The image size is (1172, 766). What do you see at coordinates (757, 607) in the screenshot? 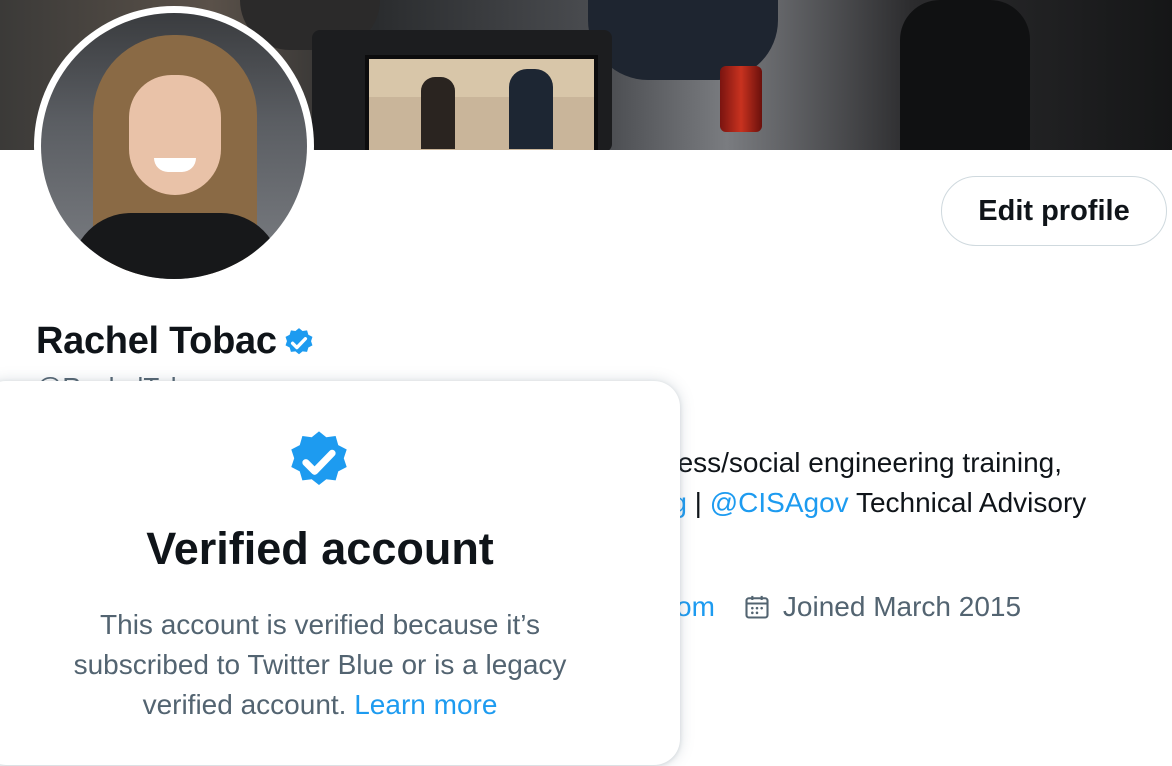
I see `calendar-icon` at bounding box center [757, 607].